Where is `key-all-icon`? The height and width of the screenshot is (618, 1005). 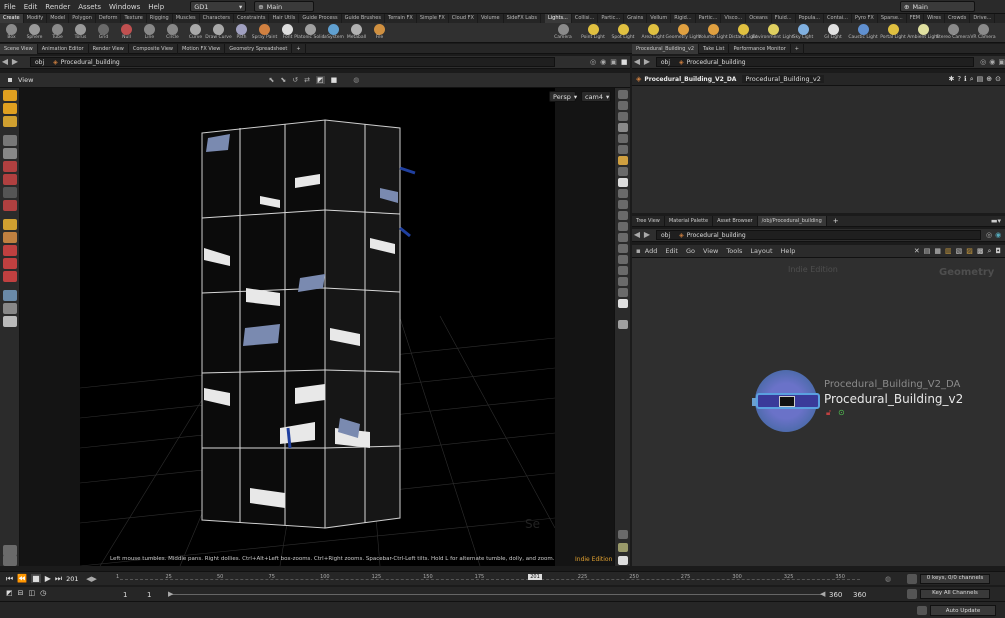
key-all-icon is located at coordinates (912, 594).